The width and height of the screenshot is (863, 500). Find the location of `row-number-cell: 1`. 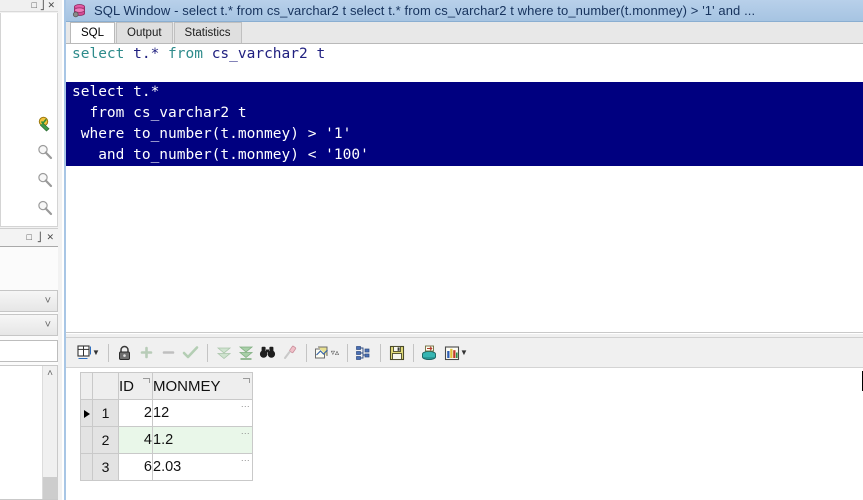

row-number-cell: 1 is located at coordinates (105, 413).